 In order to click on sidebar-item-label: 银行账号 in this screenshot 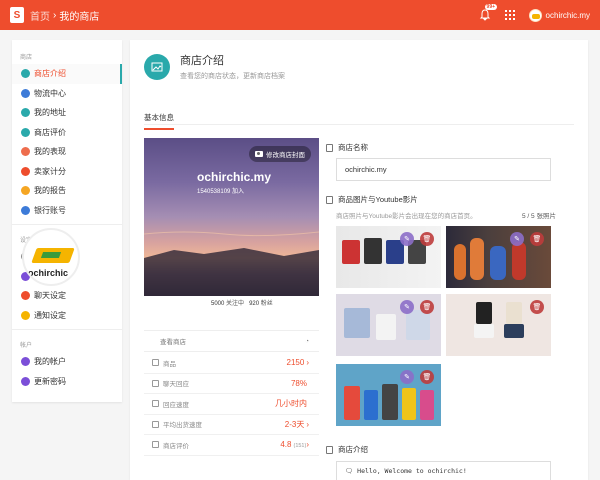, I will do `click(50, 210)`.